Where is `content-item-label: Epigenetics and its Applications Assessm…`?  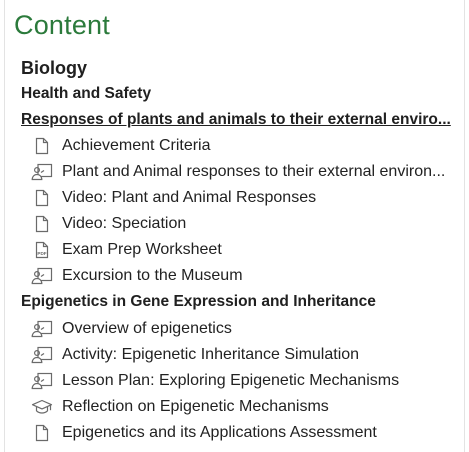
content-item-label: Epigenetics and its Applications Assessm… is located at coordinates (219, 432).